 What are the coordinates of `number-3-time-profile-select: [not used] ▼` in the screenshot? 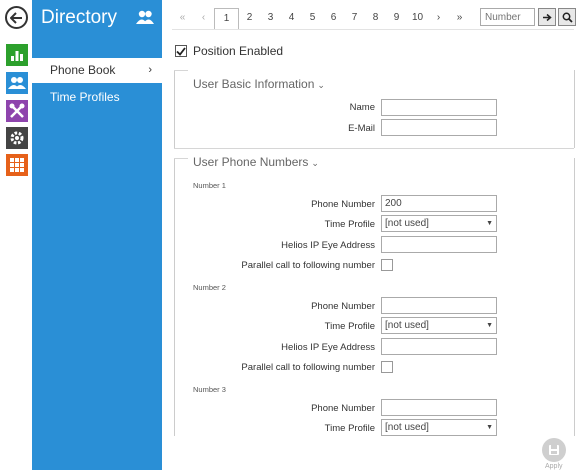 It's located at (439, 427).